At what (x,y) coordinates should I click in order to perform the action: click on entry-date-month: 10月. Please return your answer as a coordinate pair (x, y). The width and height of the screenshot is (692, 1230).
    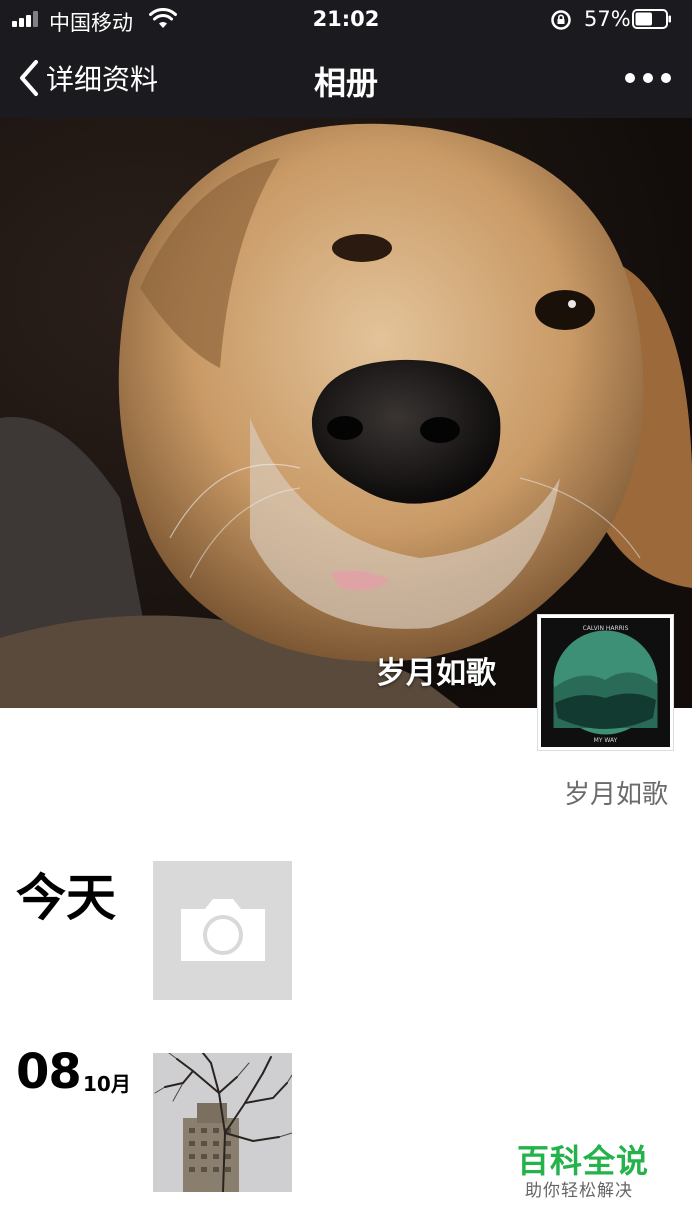
    Looking at the image, I should click on (107, 1084).